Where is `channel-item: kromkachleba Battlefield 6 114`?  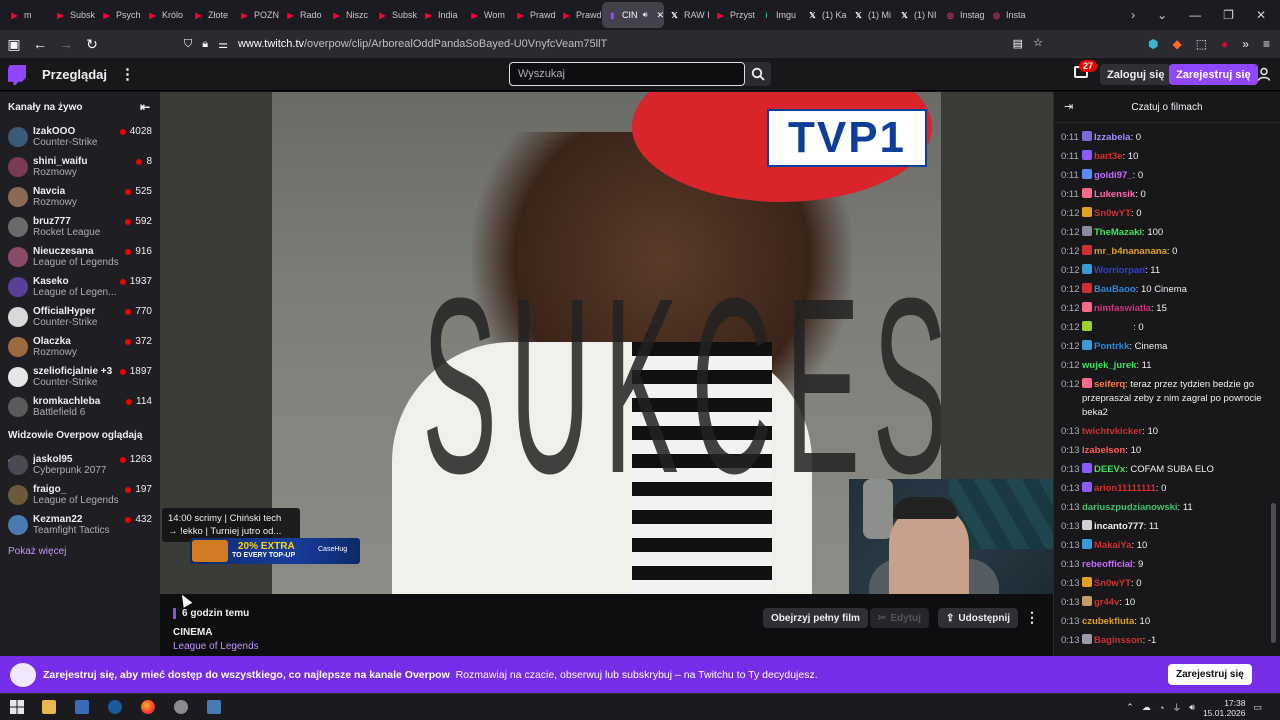 channel-item: kromkachleba Battlefield 6 114 is located at coordinates (80, 407).